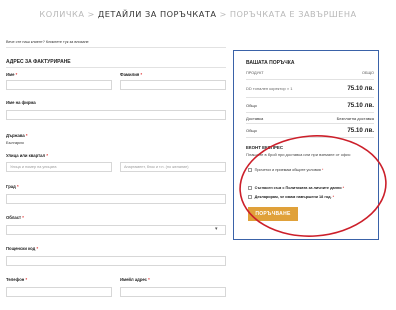 This screenshot has width=396, height=310. I want to click on annotation-ellipse-shape, so click(313, 186).